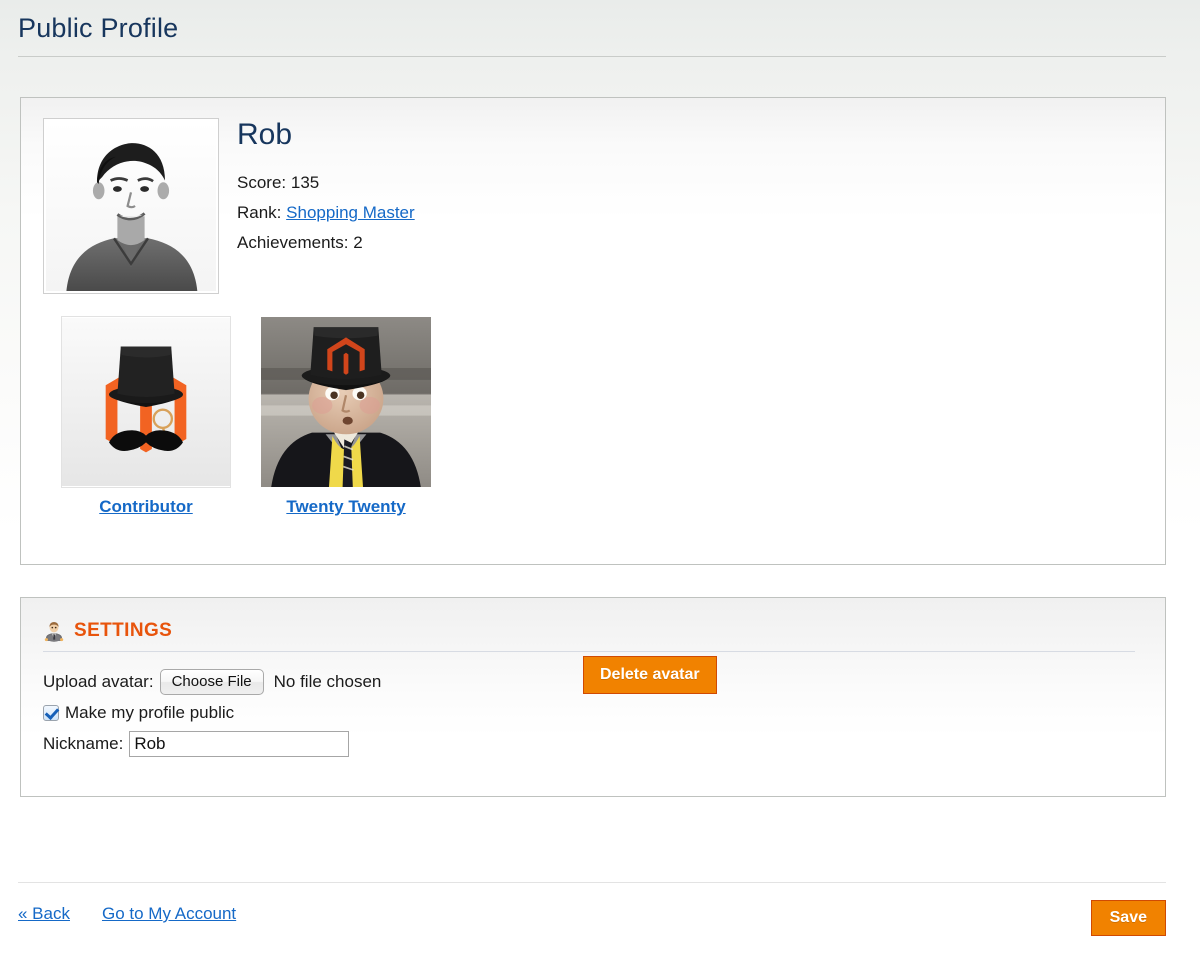 This screenshot has width=1200, height=969. Describe the element at coordinates (593, 620) in the screenshot. I see `settings-header: SETTINGS` at that location.